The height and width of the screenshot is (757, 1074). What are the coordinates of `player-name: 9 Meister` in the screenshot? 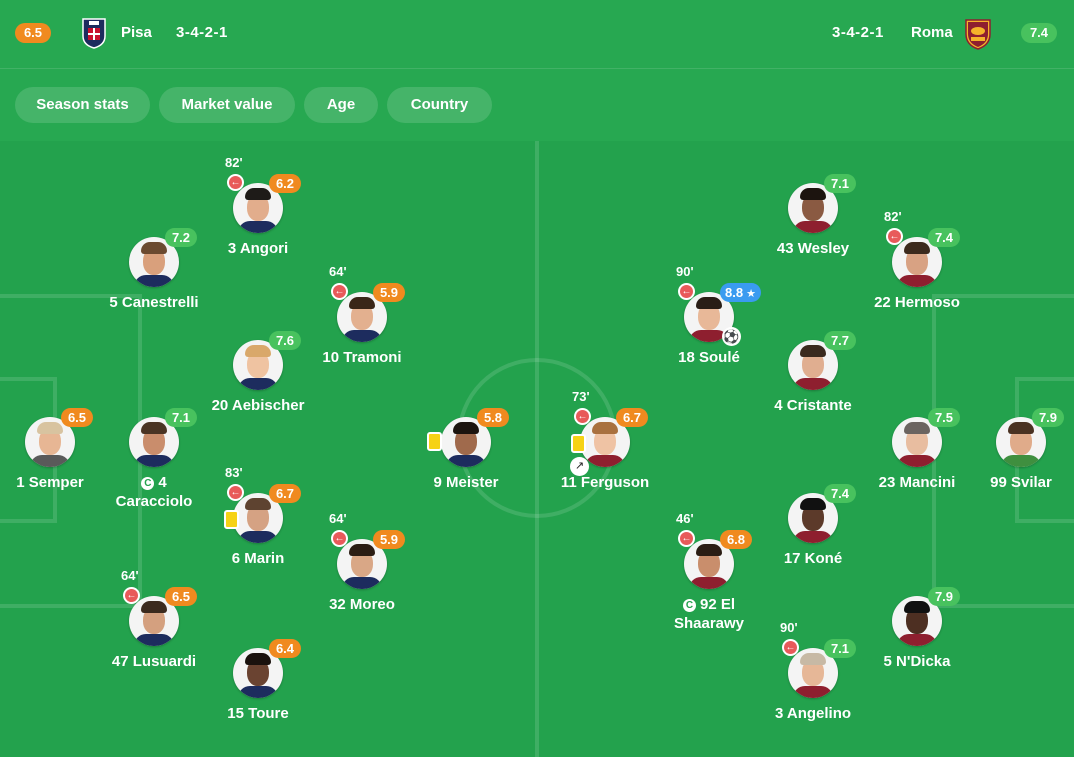 It's located at (466, 482).